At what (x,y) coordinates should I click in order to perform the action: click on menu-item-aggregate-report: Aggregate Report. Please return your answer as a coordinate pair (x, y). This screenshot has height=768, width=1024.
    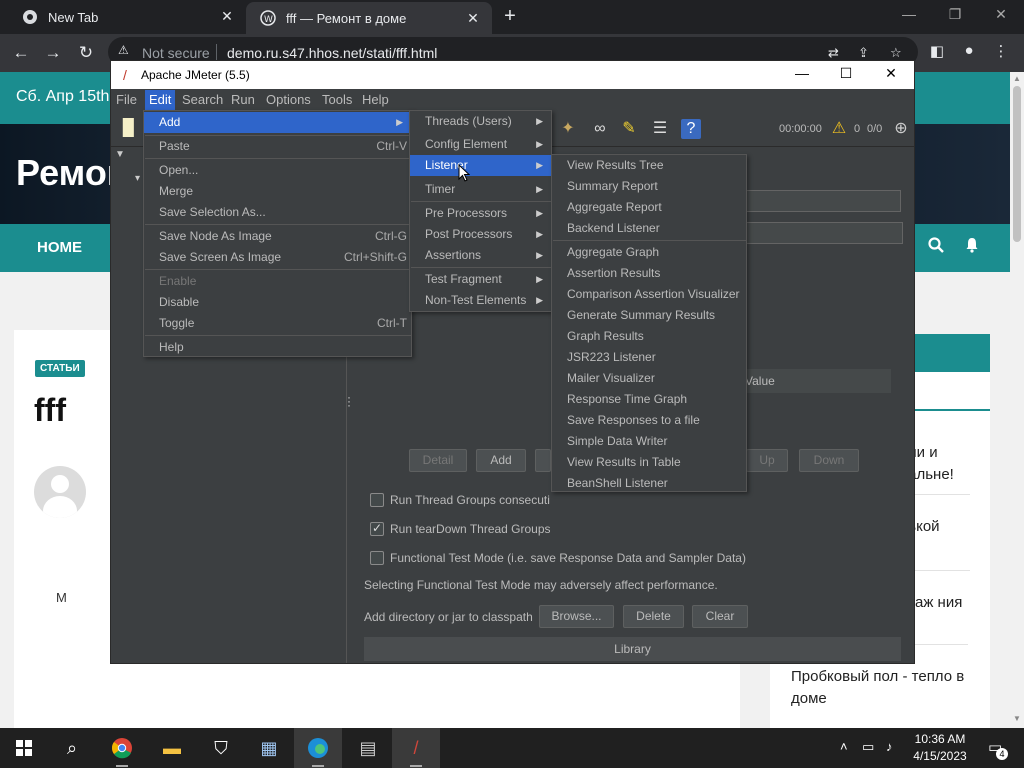
    Looking at the image, I should click on (649, 207).